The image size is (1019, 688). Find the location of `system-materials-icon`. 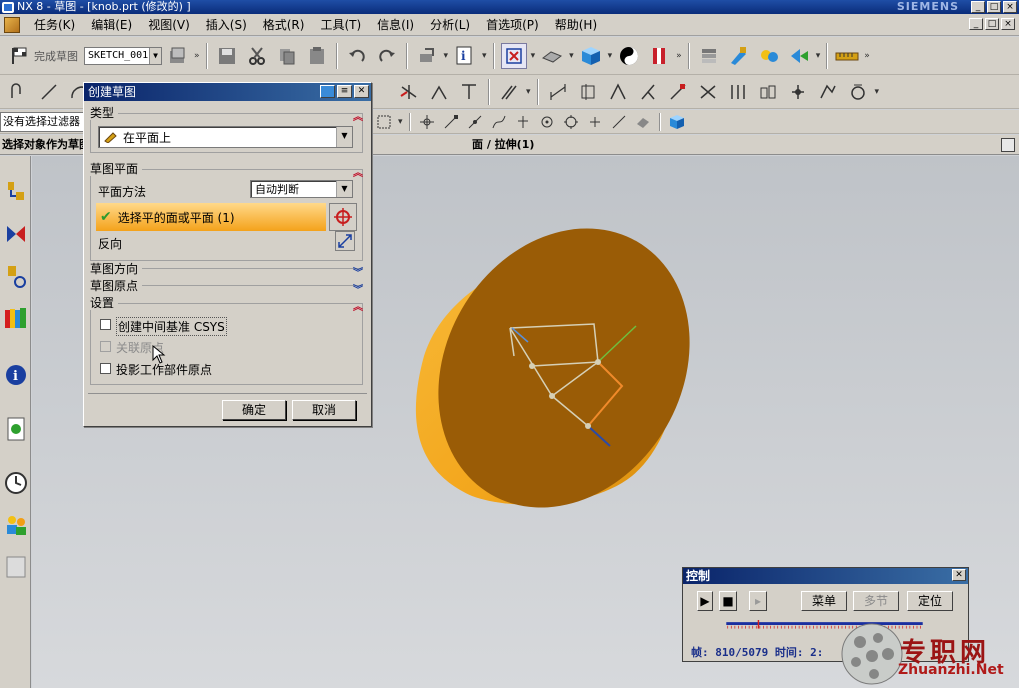

system-materials-icon is located at coordinates (15, 567).